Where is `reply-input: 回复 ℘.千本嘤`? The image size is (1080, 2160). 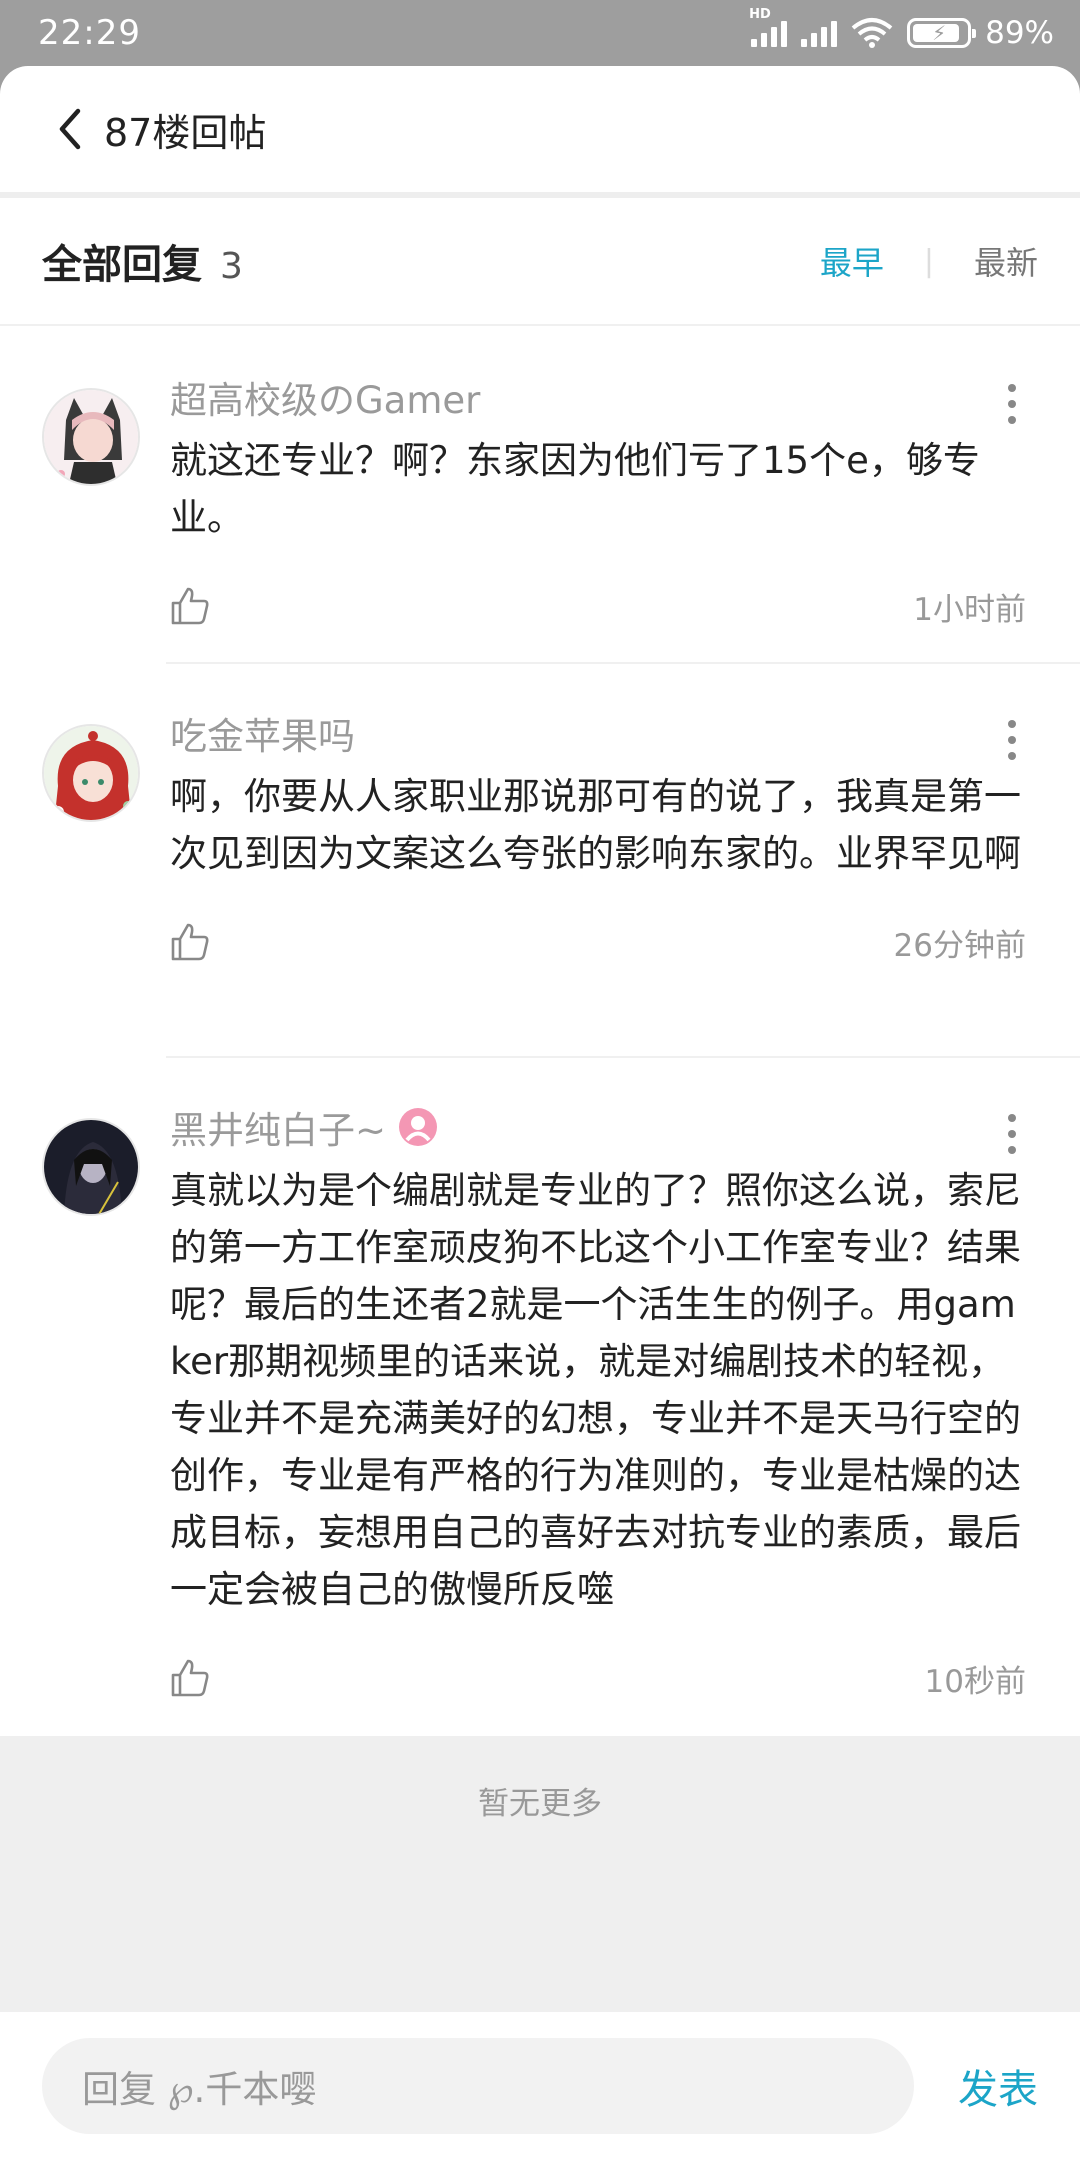 reply-input: 回复 ℘.千本嘤 is located at coordinates (478, 2086).